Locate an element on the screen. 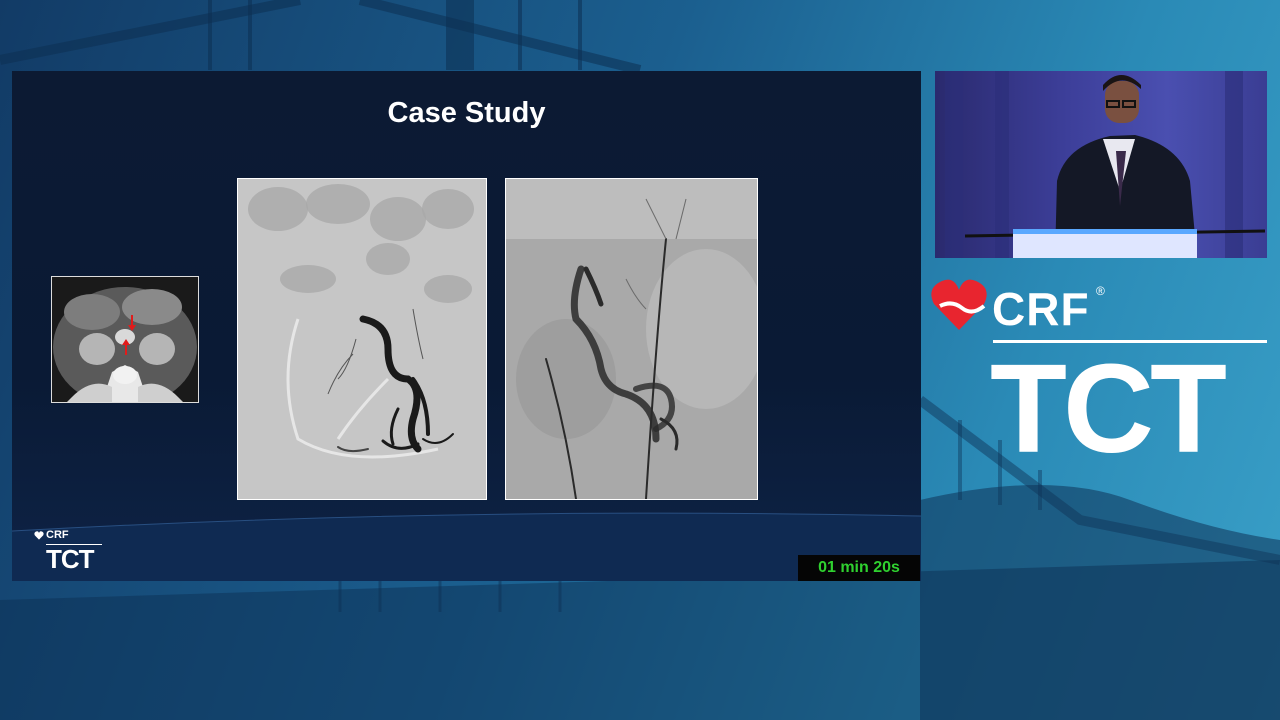  slide-logo: CRF TCT is located at coordinates (74, 552).